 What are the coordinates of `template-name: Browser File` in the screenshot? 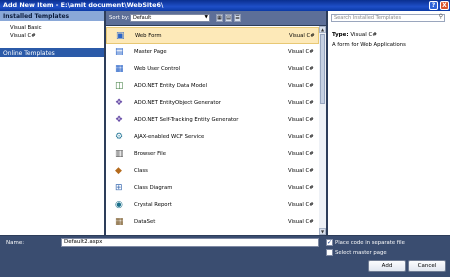 It's located at (150, 154).